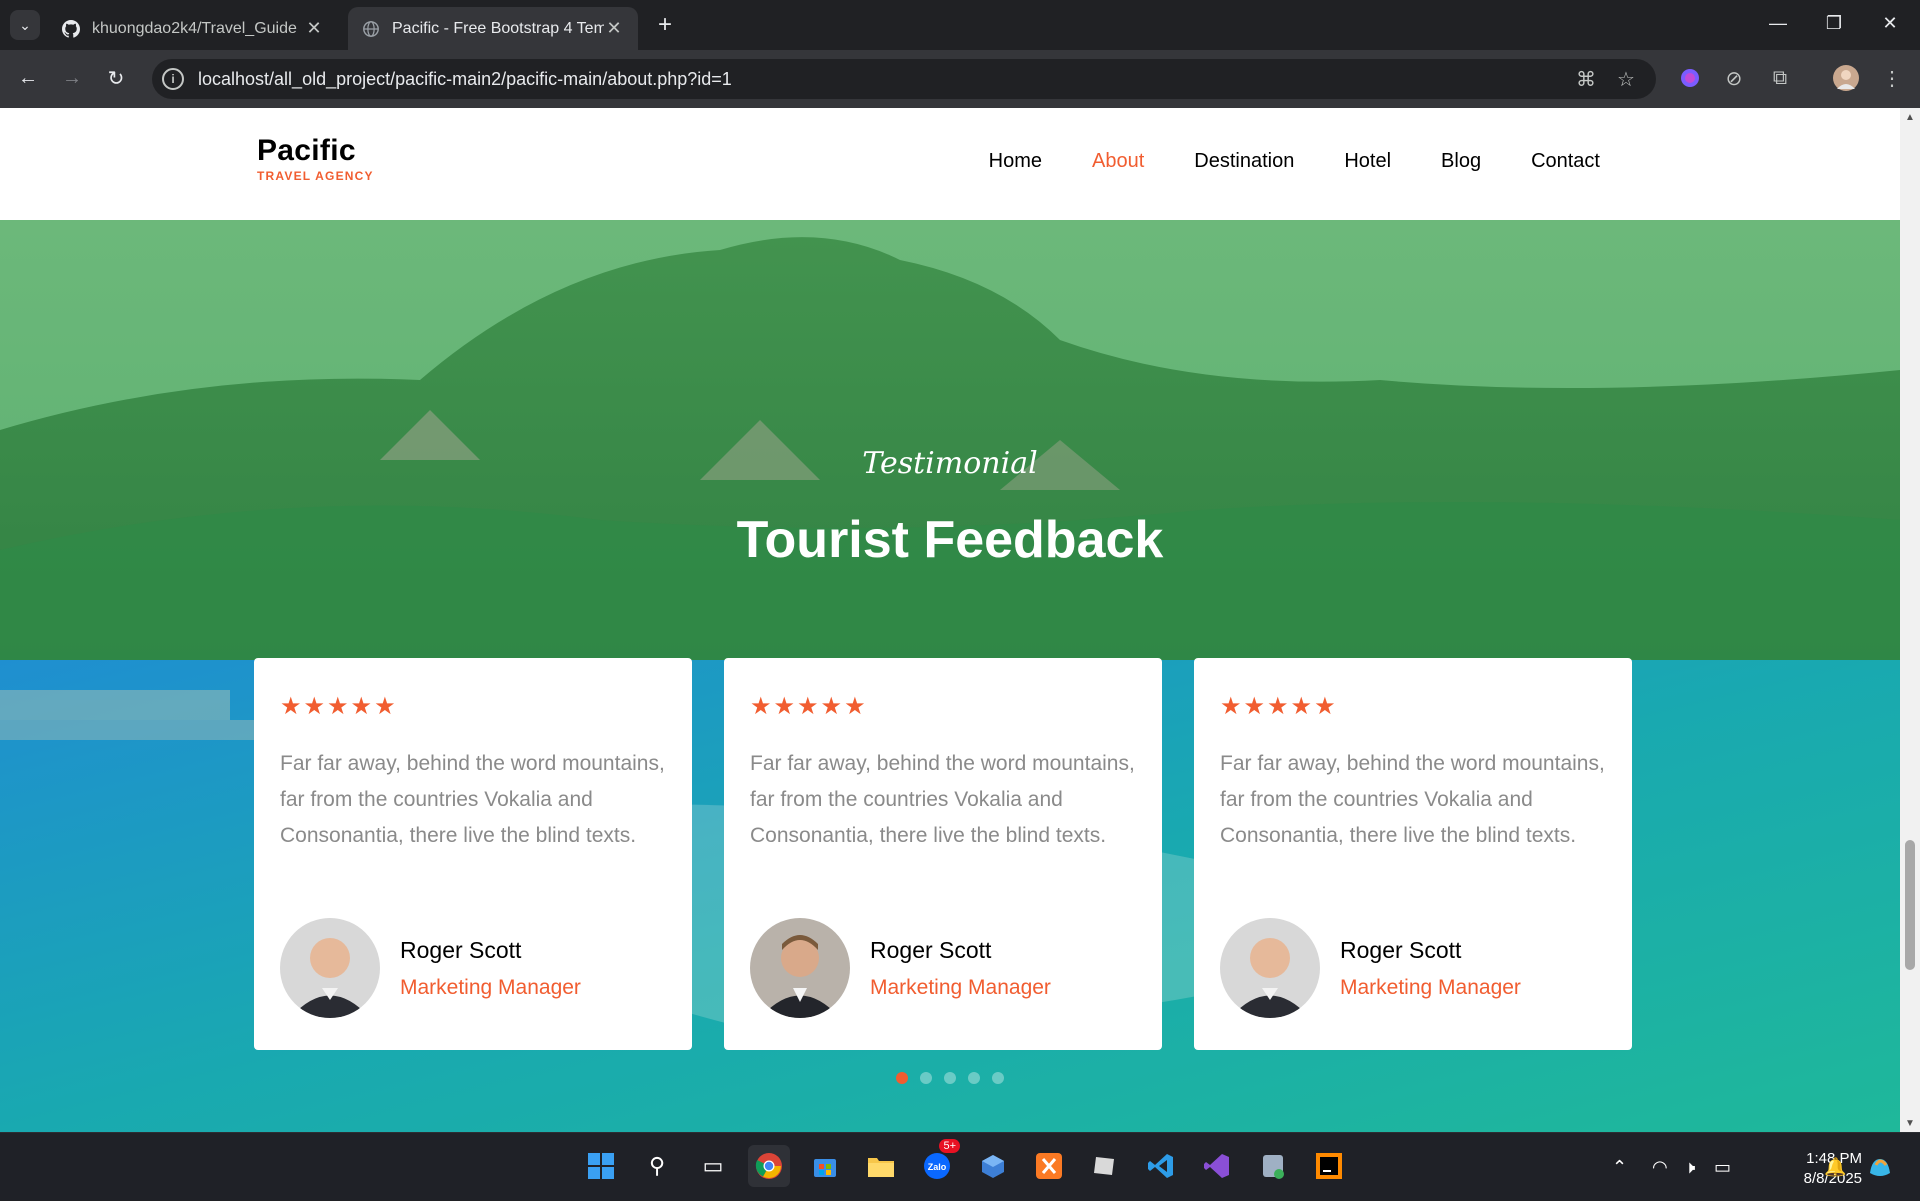  What do you see at coordinates (1565, 161) in the screenshot?
I see `nav-contact: Contact` at bounding box center [1565, 161].